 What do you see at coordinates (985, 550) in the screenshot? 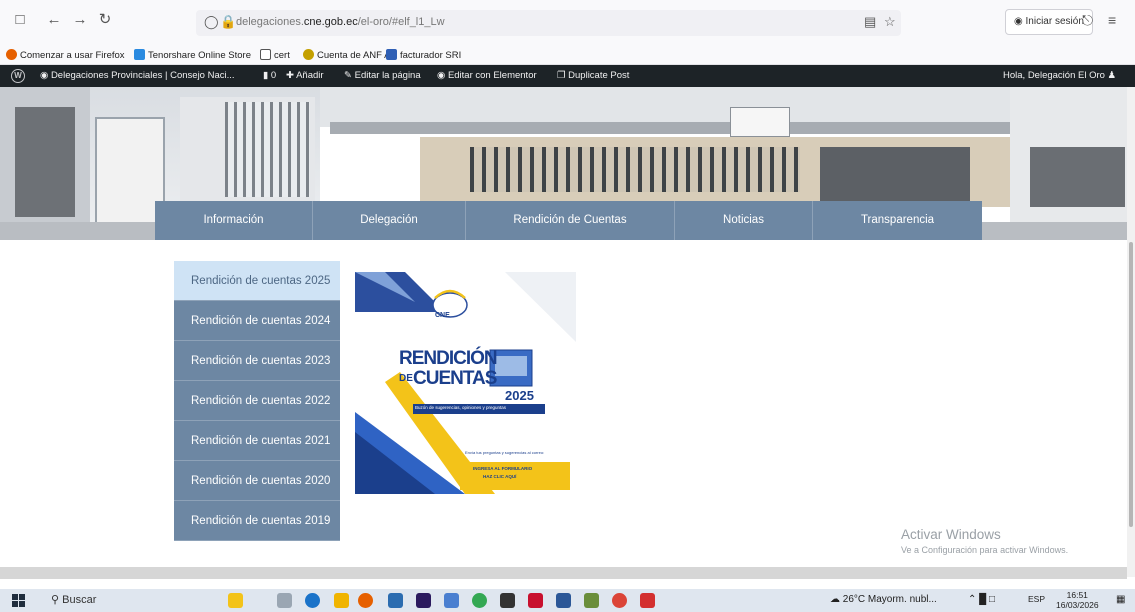
I see `activate-subtitle: Ve a Configuración para activar Windows.` at bounding box center [985, 550].